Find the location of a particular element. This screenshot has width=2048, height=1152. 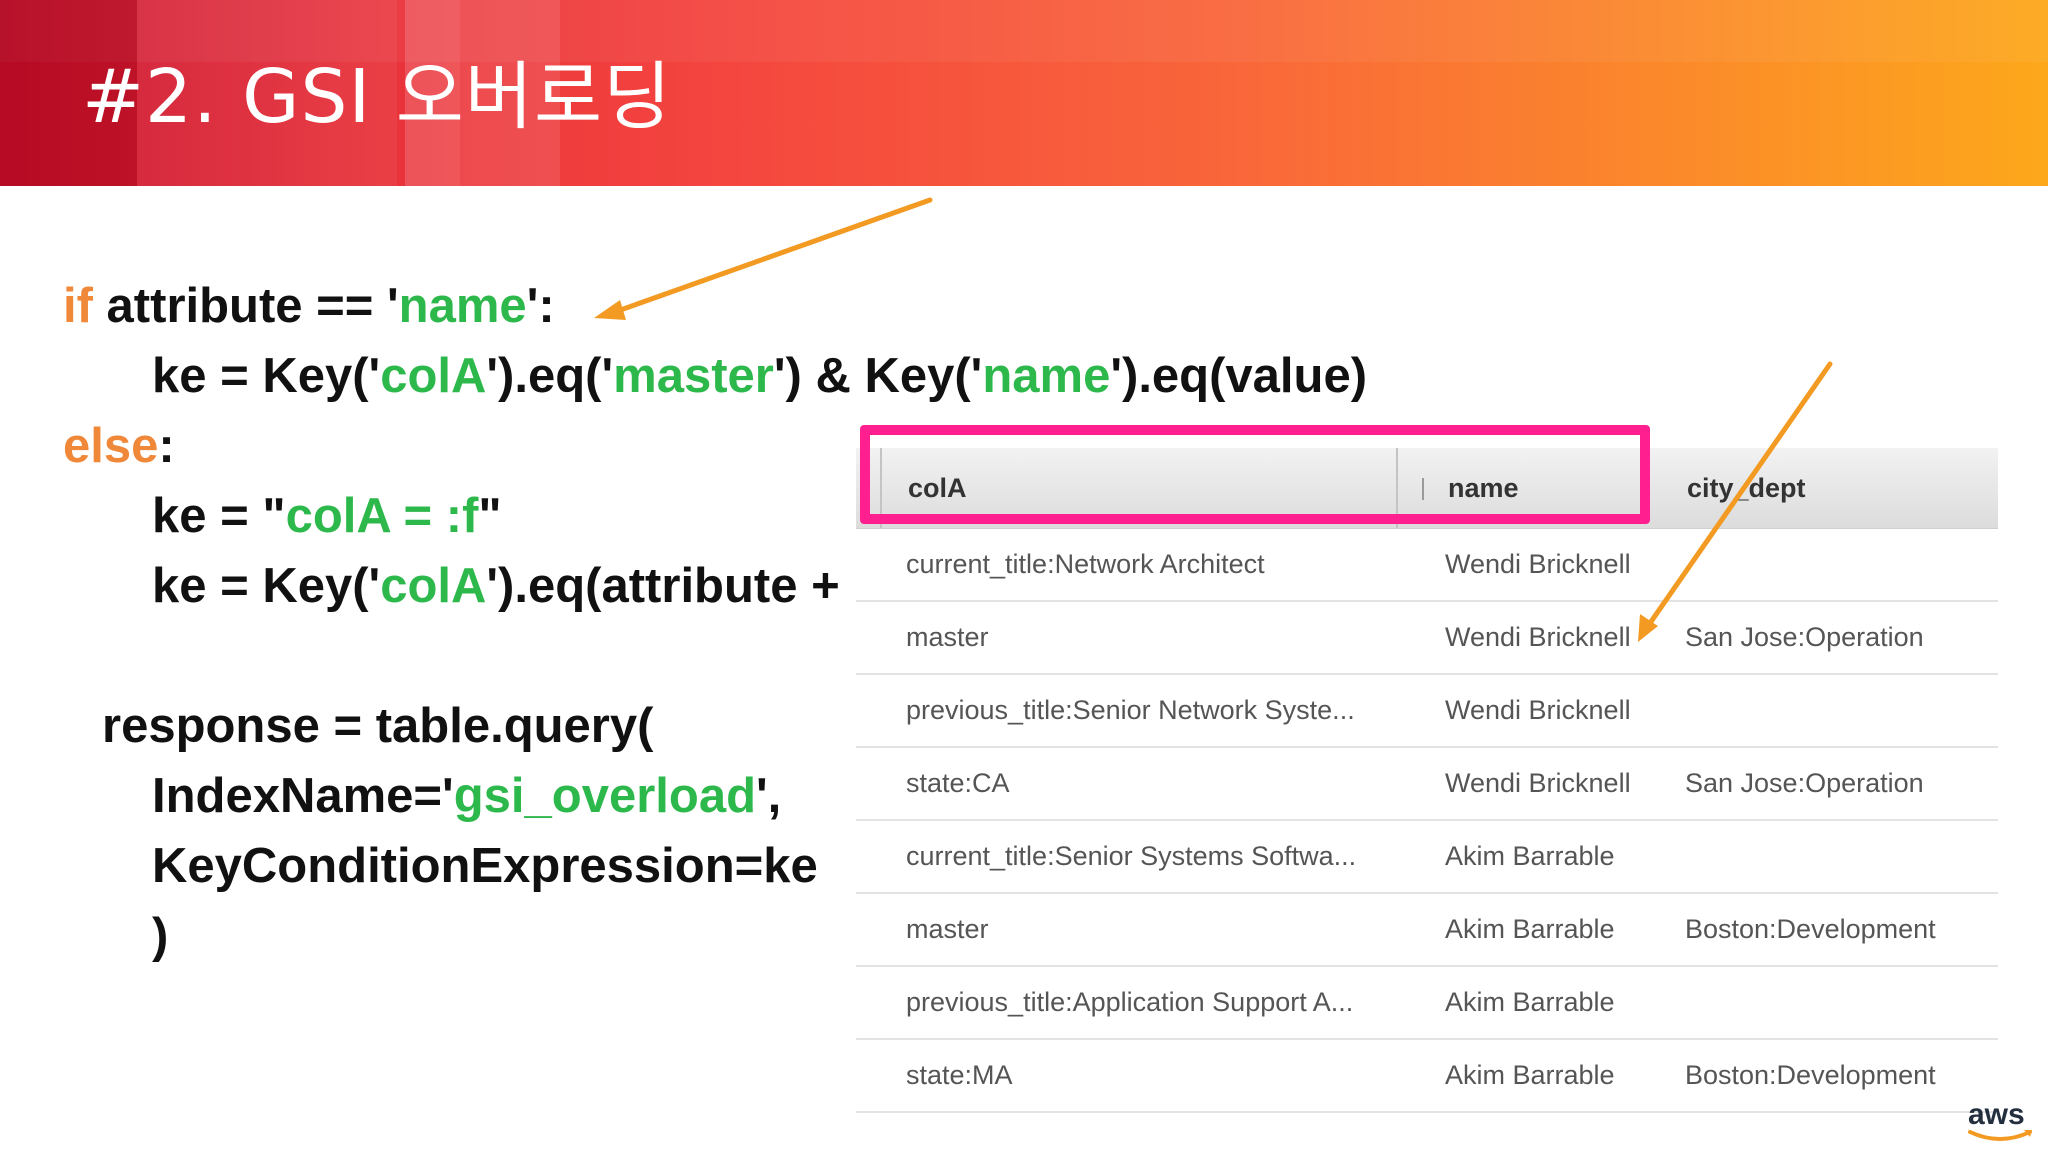

code-text: attribute == ' is located at coordinates (245, 306).